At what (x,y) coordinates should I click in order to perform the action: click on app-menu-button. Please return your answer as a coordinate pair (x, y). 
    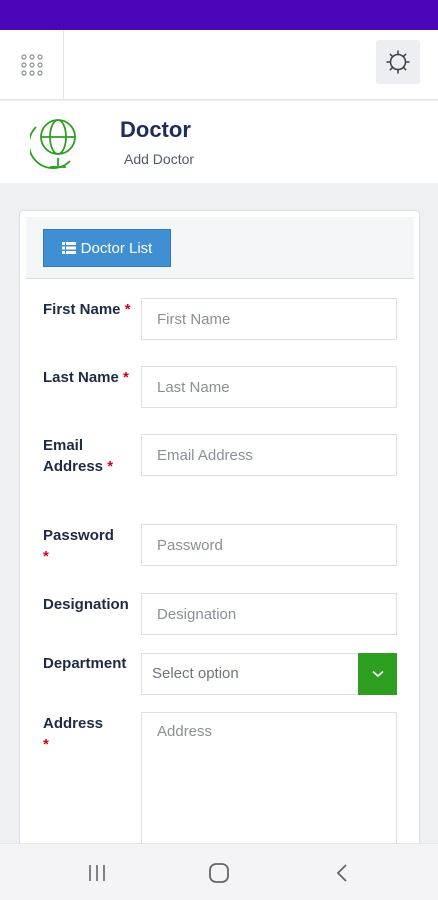
    Looking at the image, I should click on (32, 65).